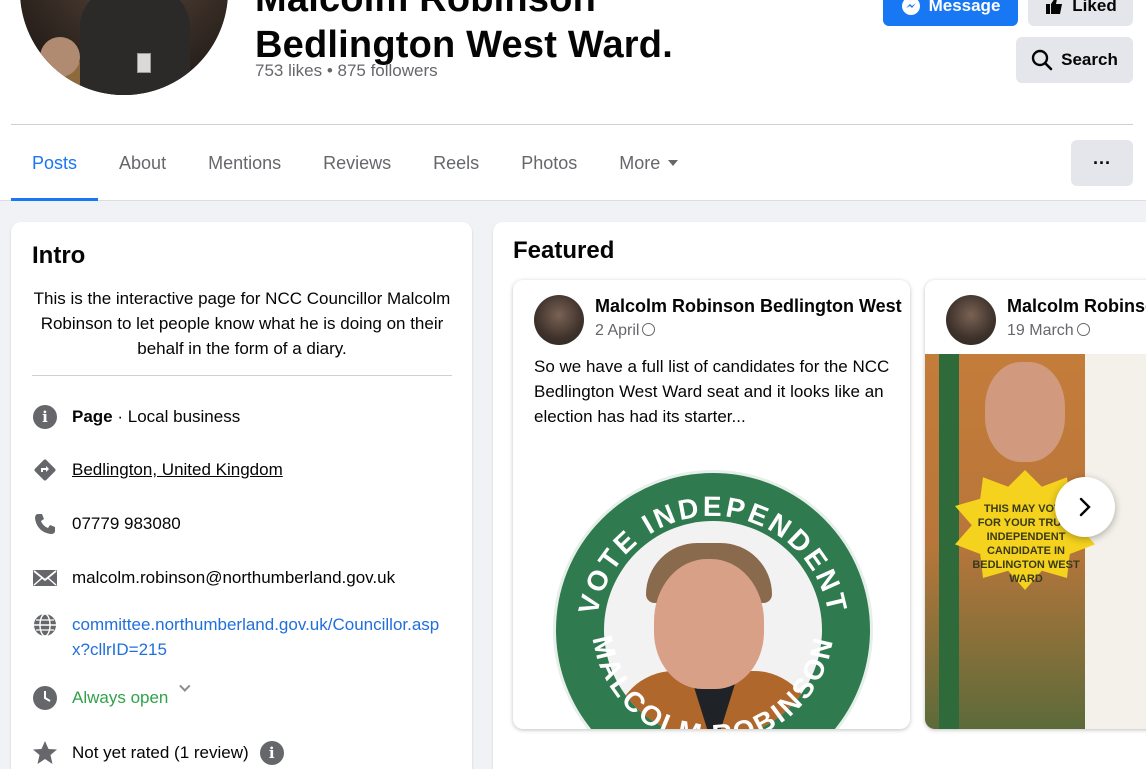 This screenshot has height=769, width=1146. I want to click on tab-mentions: Mentions, so click(244, 163).